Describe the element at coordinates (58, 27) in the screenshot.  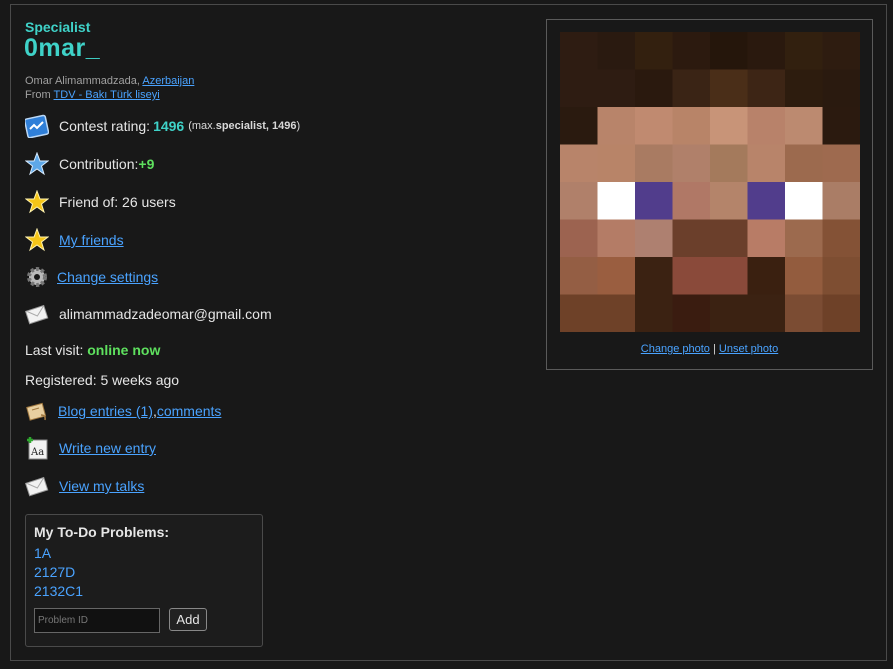
I see `user-rank: Specialist` at that location.